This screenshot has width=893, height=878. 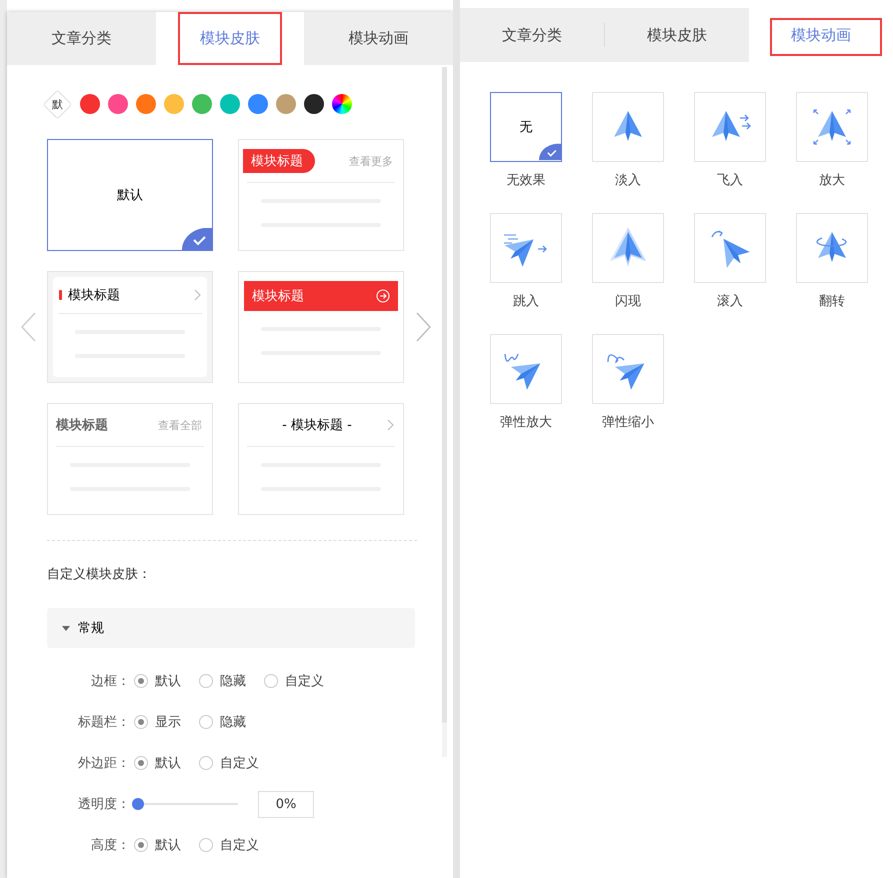 I want to click on setting-label: 外边距：, so click(x=104, y=763).